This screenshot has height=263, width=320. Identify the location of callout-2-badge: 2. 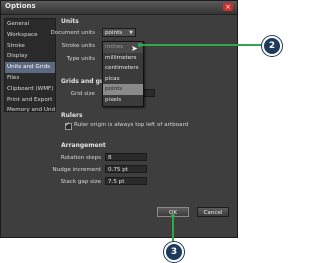
(272, 46).